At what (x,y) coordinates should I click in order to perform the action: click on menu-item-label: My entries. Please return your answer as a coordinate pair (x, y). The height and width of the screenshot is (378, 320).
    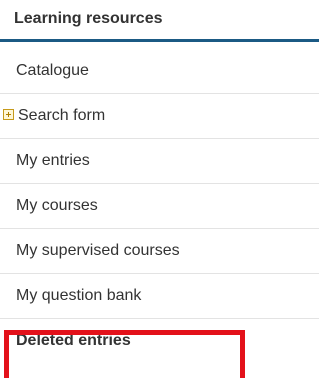
    Looking at the image, I should click on (53, 160).